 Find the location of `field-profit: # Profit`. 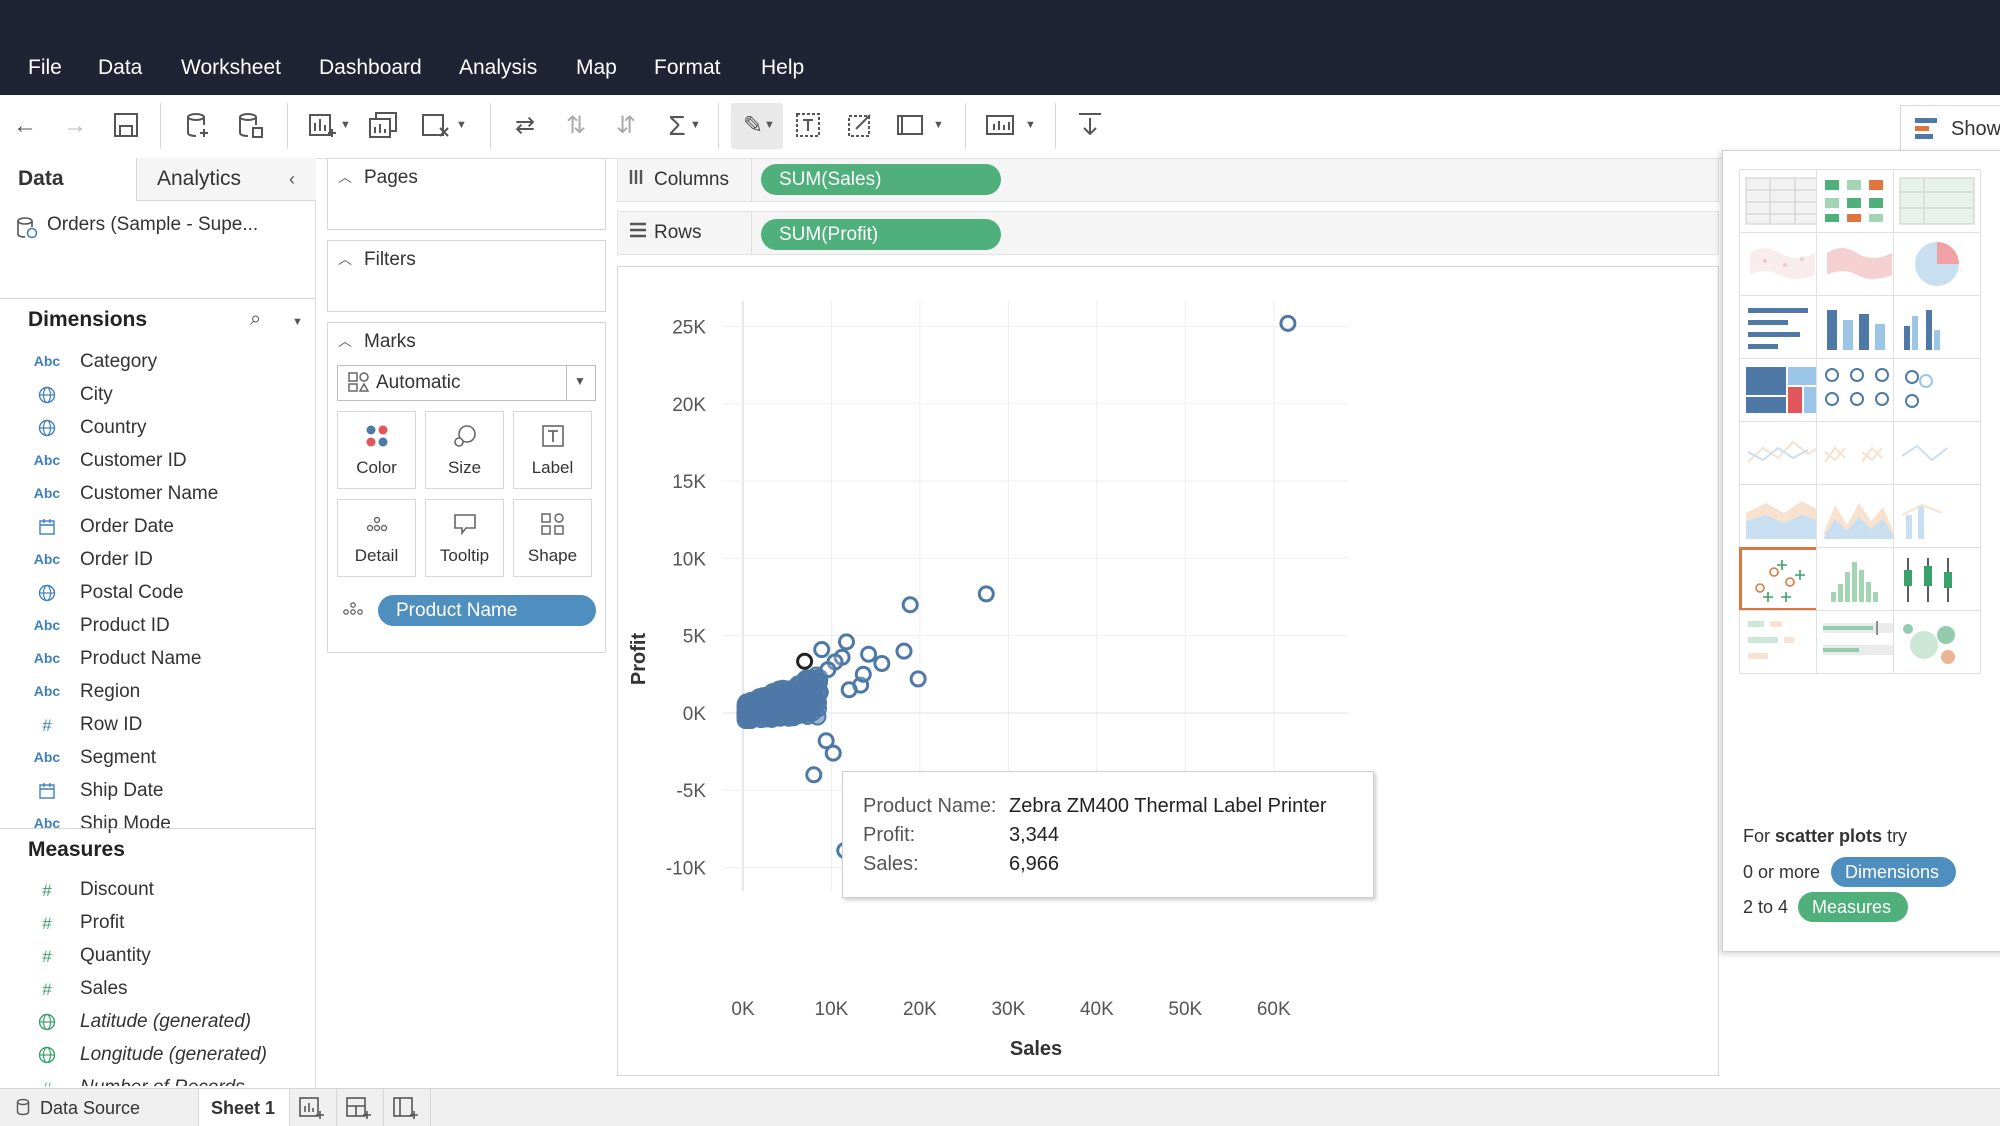

field-profit: # Profit is located at coordinates (157, 923).